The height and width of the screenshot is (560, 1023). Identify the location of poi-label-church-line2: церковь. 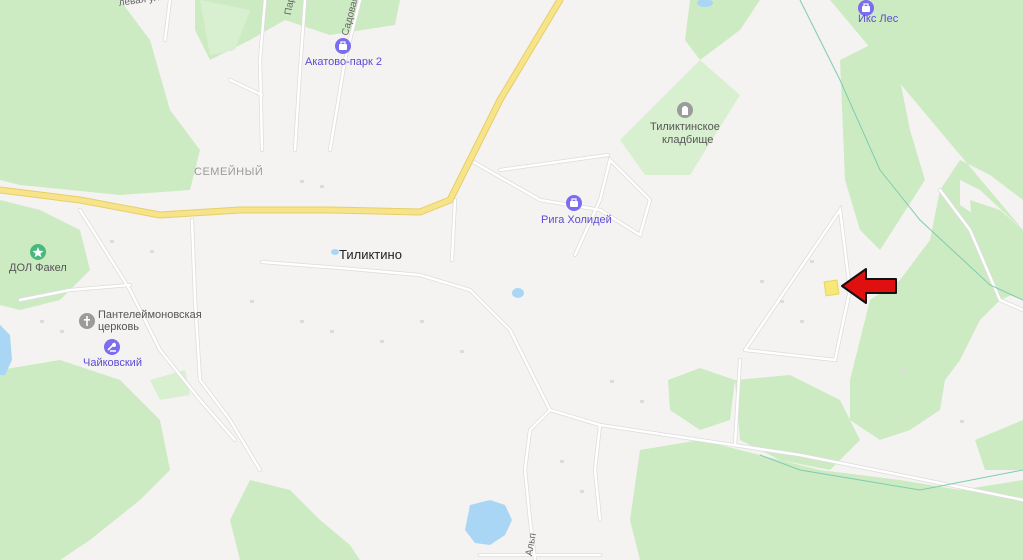
(118, 327).